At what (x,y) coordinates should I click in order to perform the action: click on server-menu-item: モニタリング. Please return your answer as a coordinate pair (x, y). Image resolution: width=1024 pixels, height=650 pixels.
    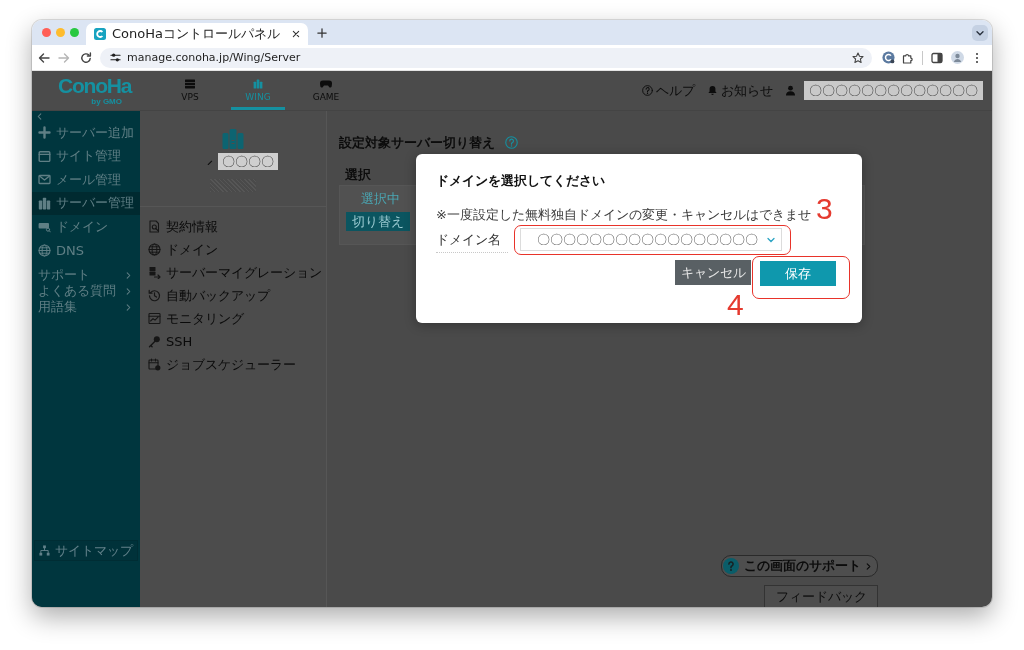
    Looking at the image, I should click on (233, 318).